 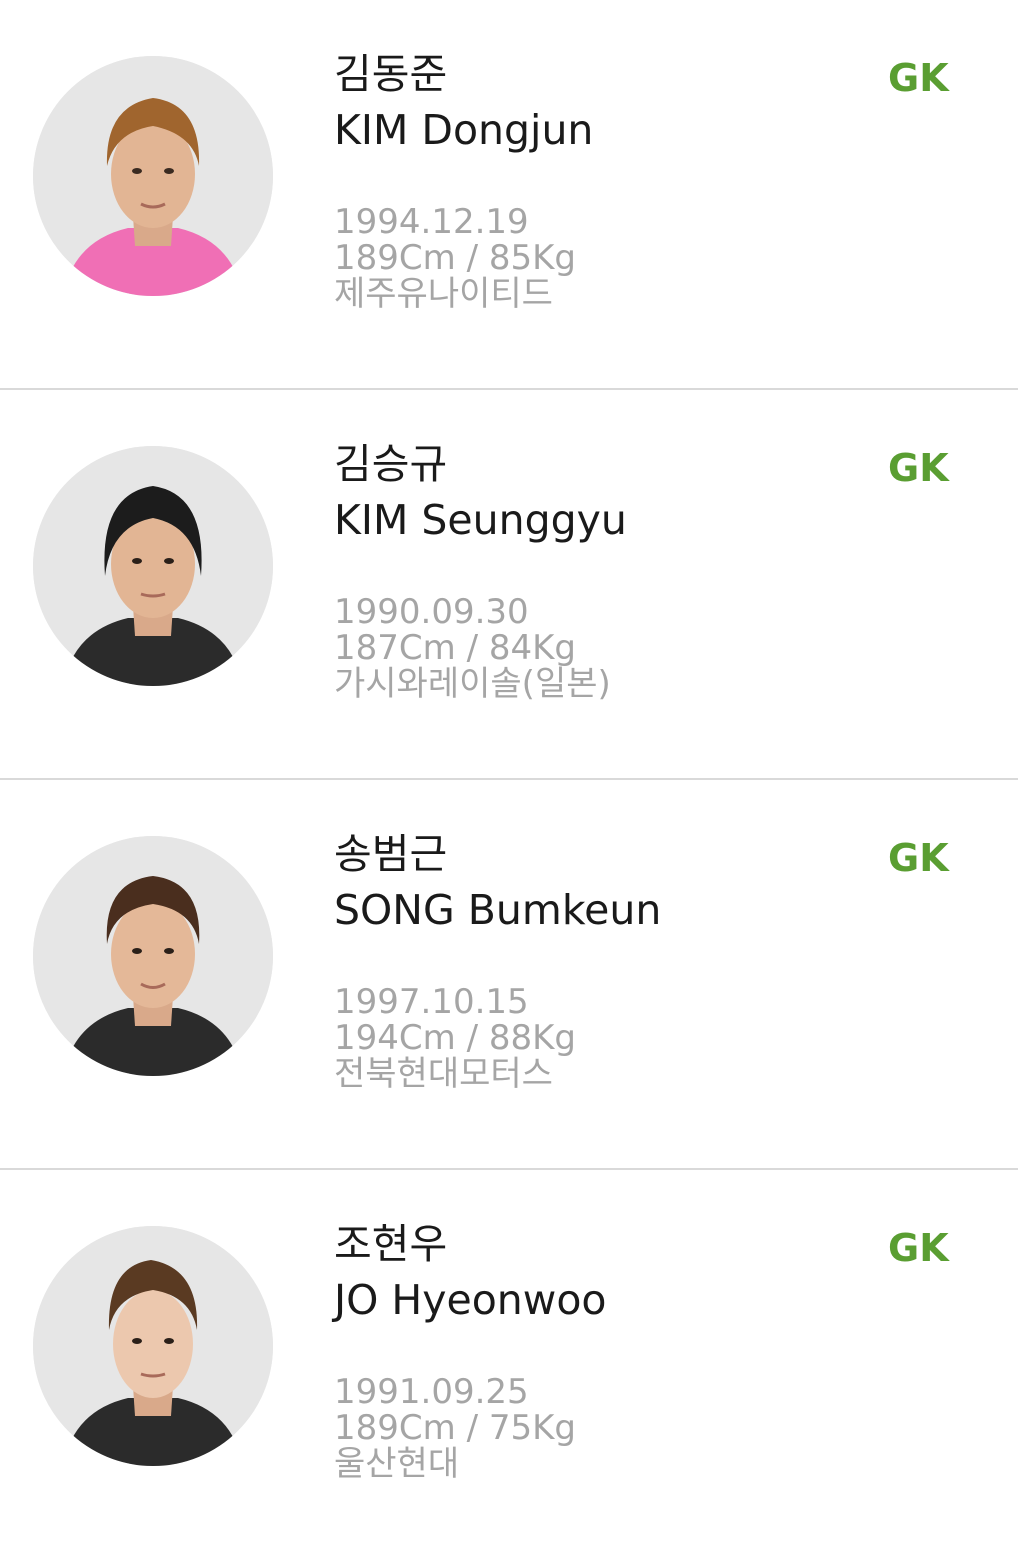 I want to click on team-name: 전북현대모터스, so click(x=443, y=1074).